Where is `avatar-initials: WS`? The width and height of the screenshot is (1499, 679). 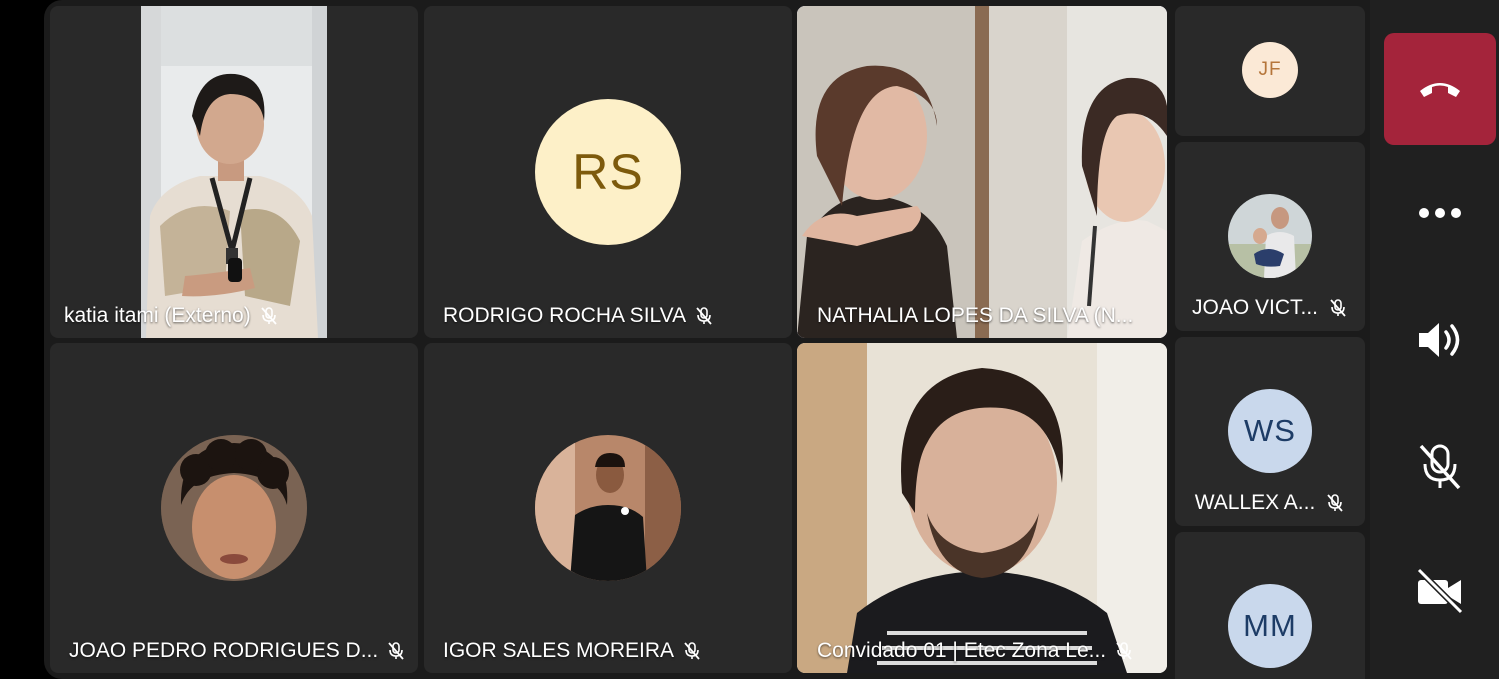
avatar-initials: WS is located at coordinates (1270, 430).